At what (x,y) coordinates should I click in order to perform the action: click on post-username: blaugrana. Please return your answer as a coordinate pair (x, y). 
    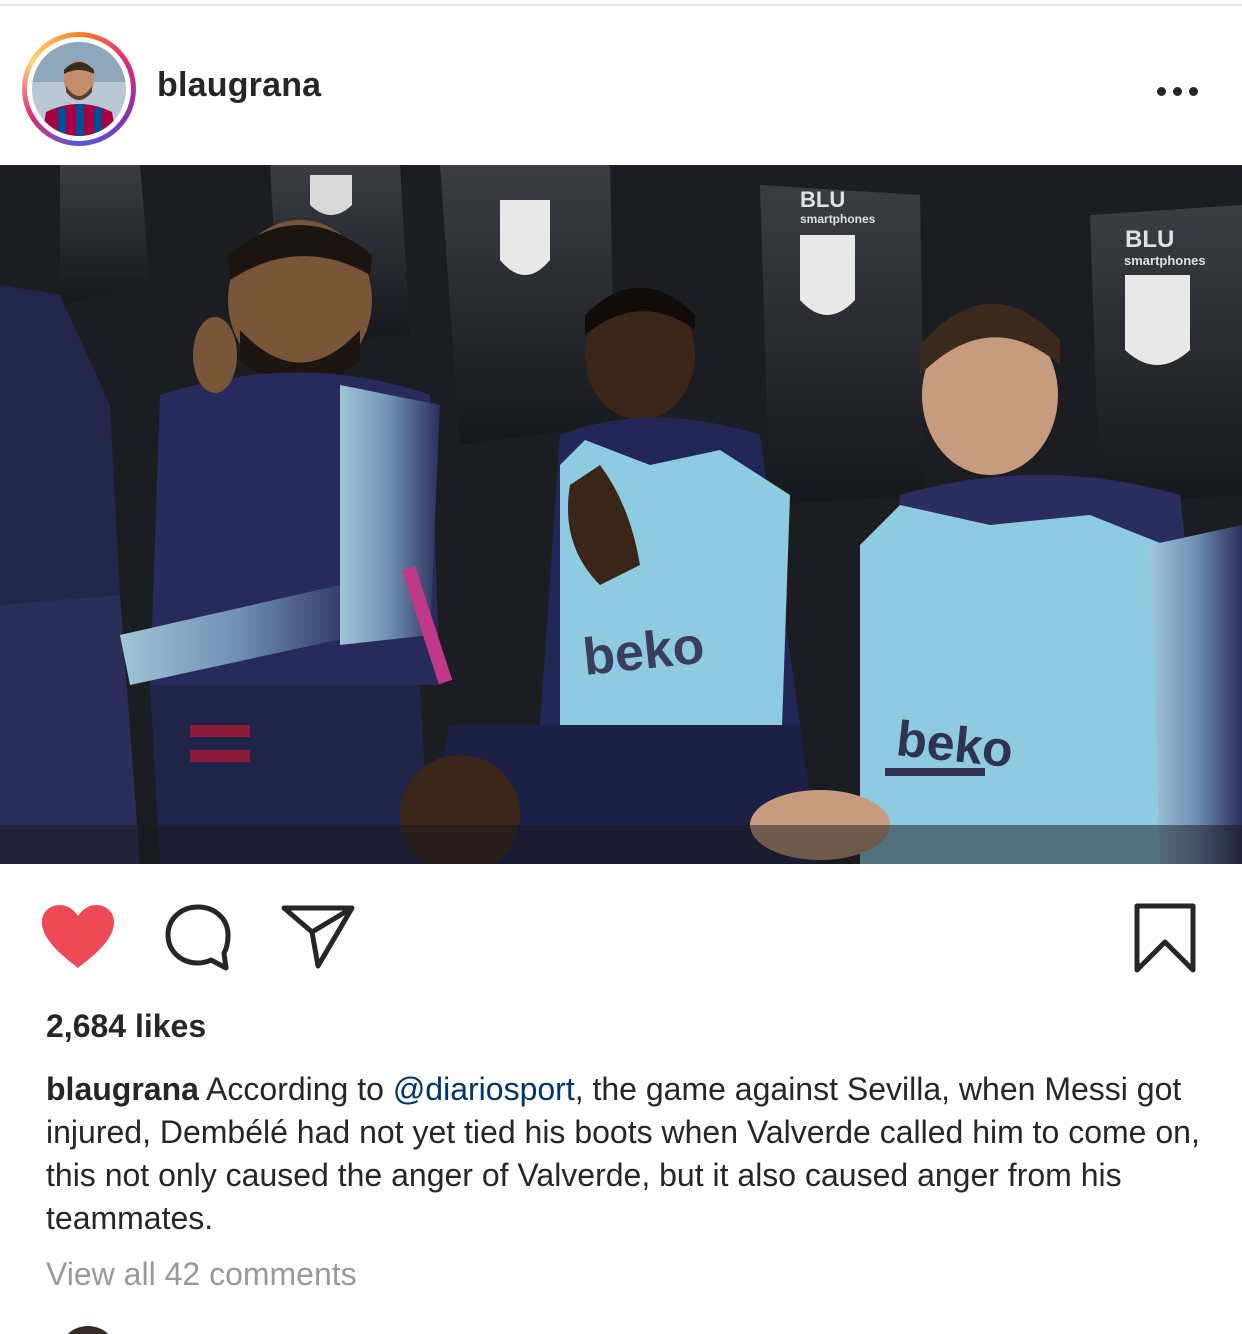
    Looking at the image, I should click on (239, 85).